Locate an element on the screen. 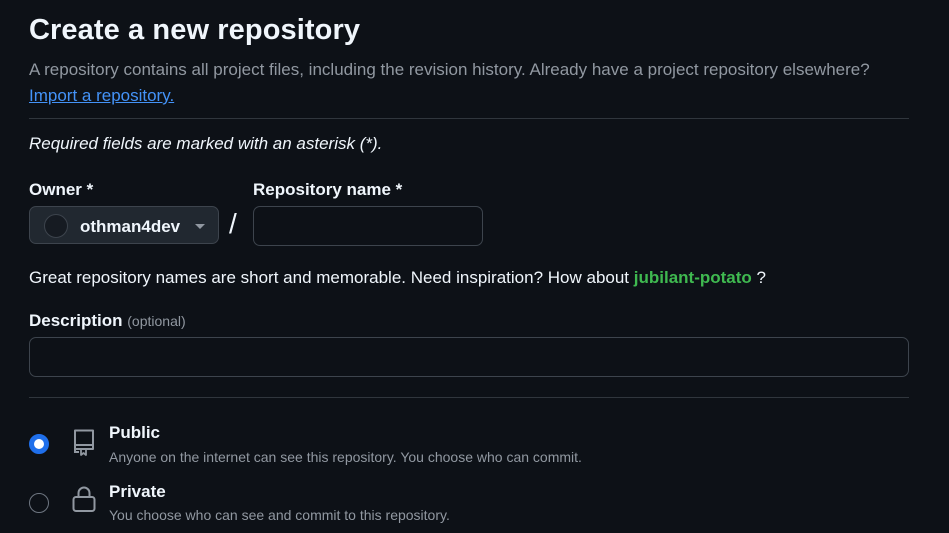  private-title: Private is located at coordinates (137, 491).